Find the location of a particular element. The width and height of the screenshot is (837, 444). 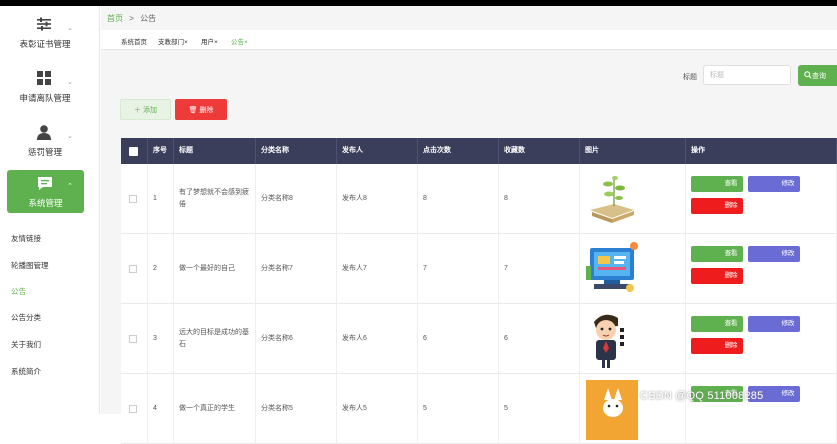

tab-home: 系统首页 is located at coordinates (134, 41).